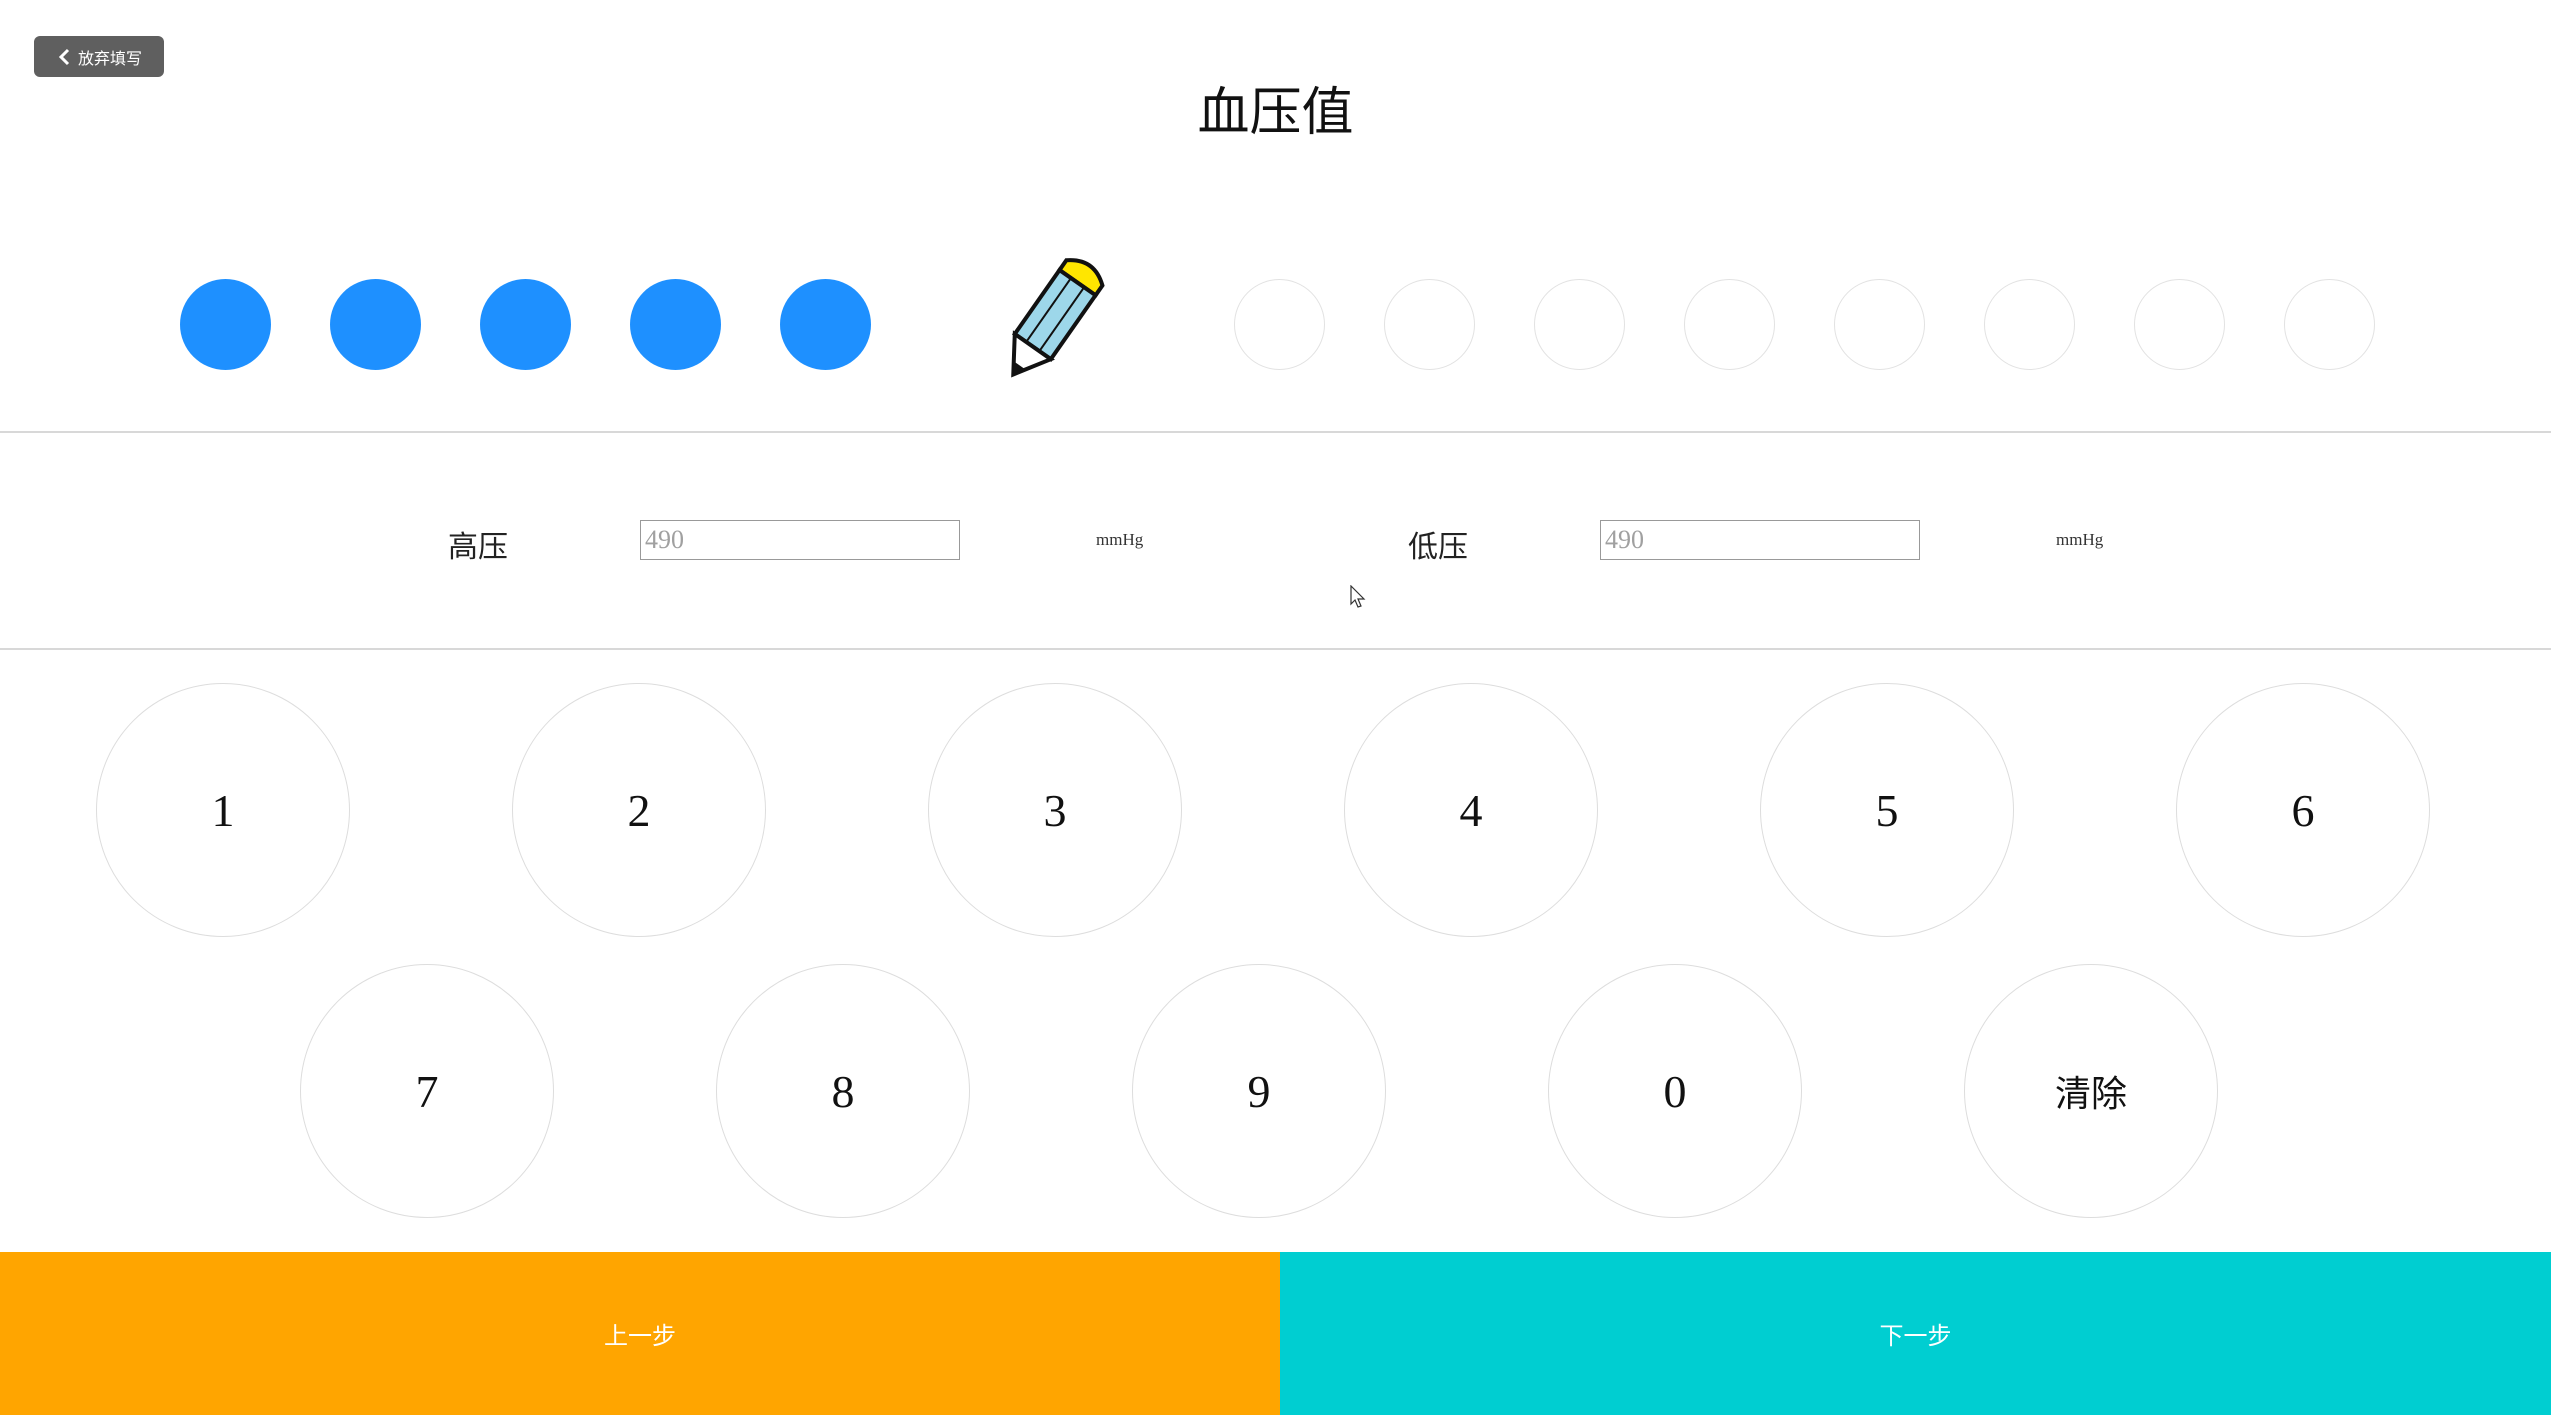  I want to click on key-1: 1, so click(223, 810).